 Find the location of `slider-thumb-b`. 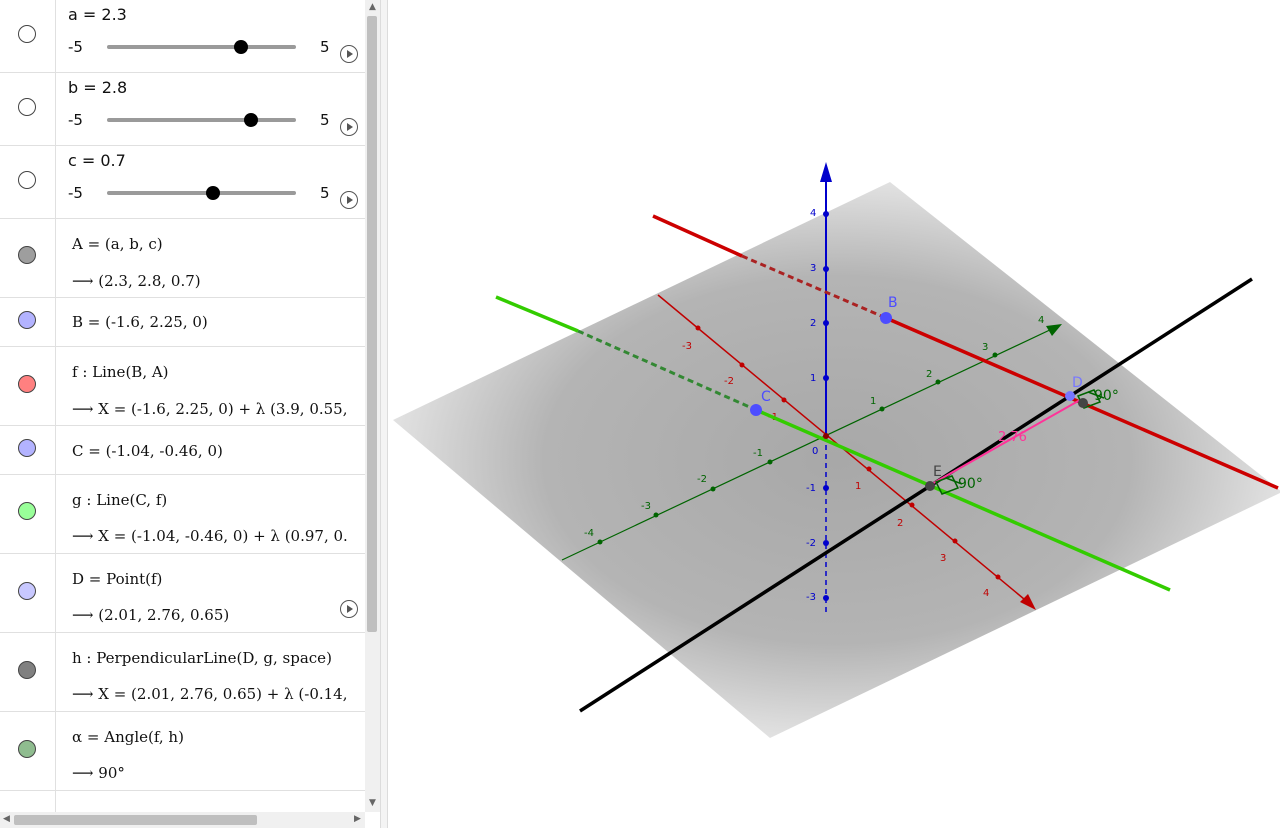

slider-thumb-b is located at coordinates (250, 120).